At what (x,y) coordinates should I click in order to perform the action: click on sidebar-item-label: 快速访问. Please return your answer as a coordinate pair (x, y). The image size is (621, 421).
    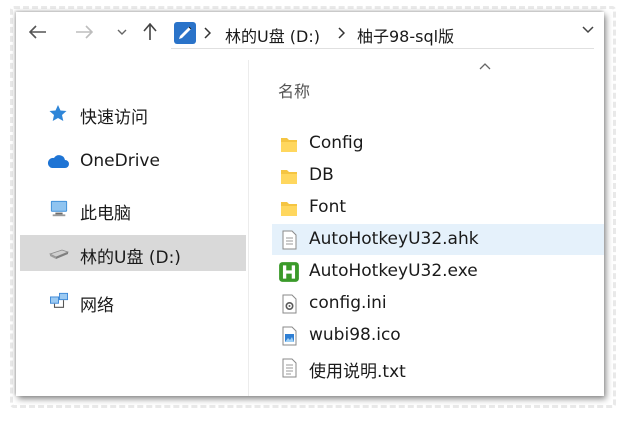
    Looking at the image, I should click on (114, 118).